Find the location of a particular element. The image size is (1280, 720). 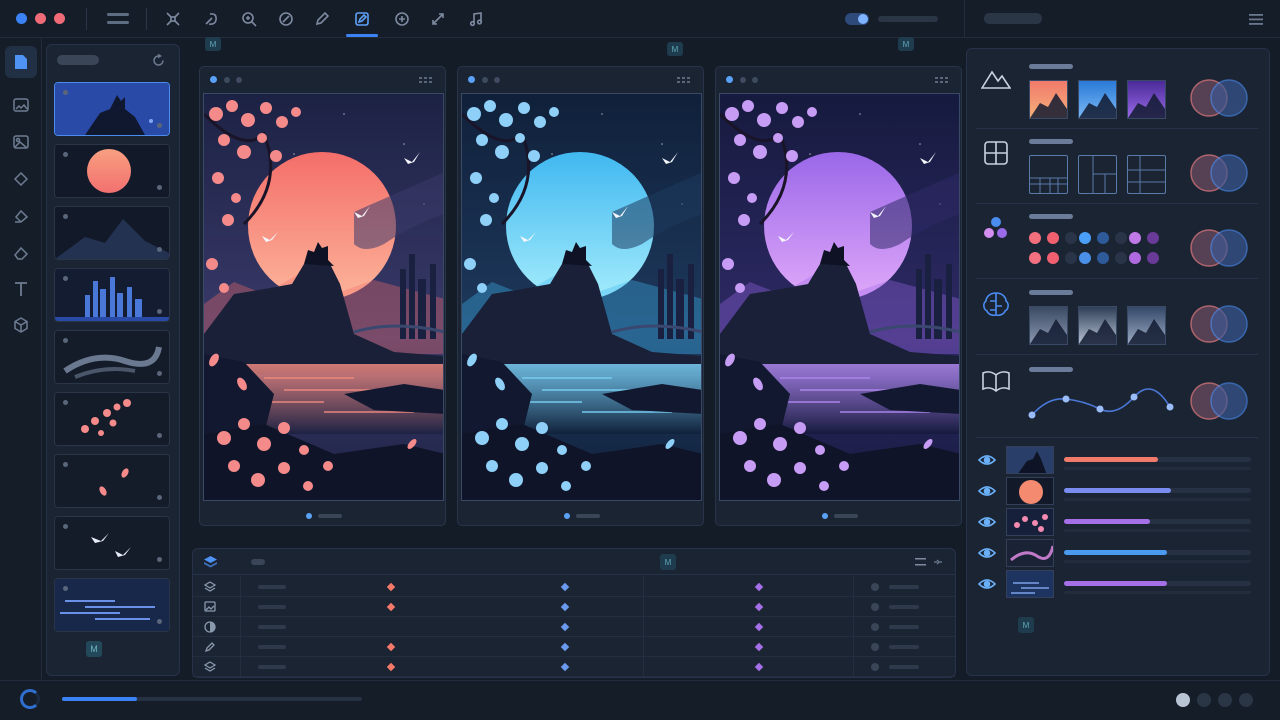

mountain-icon is located at coordinates (996, 78).